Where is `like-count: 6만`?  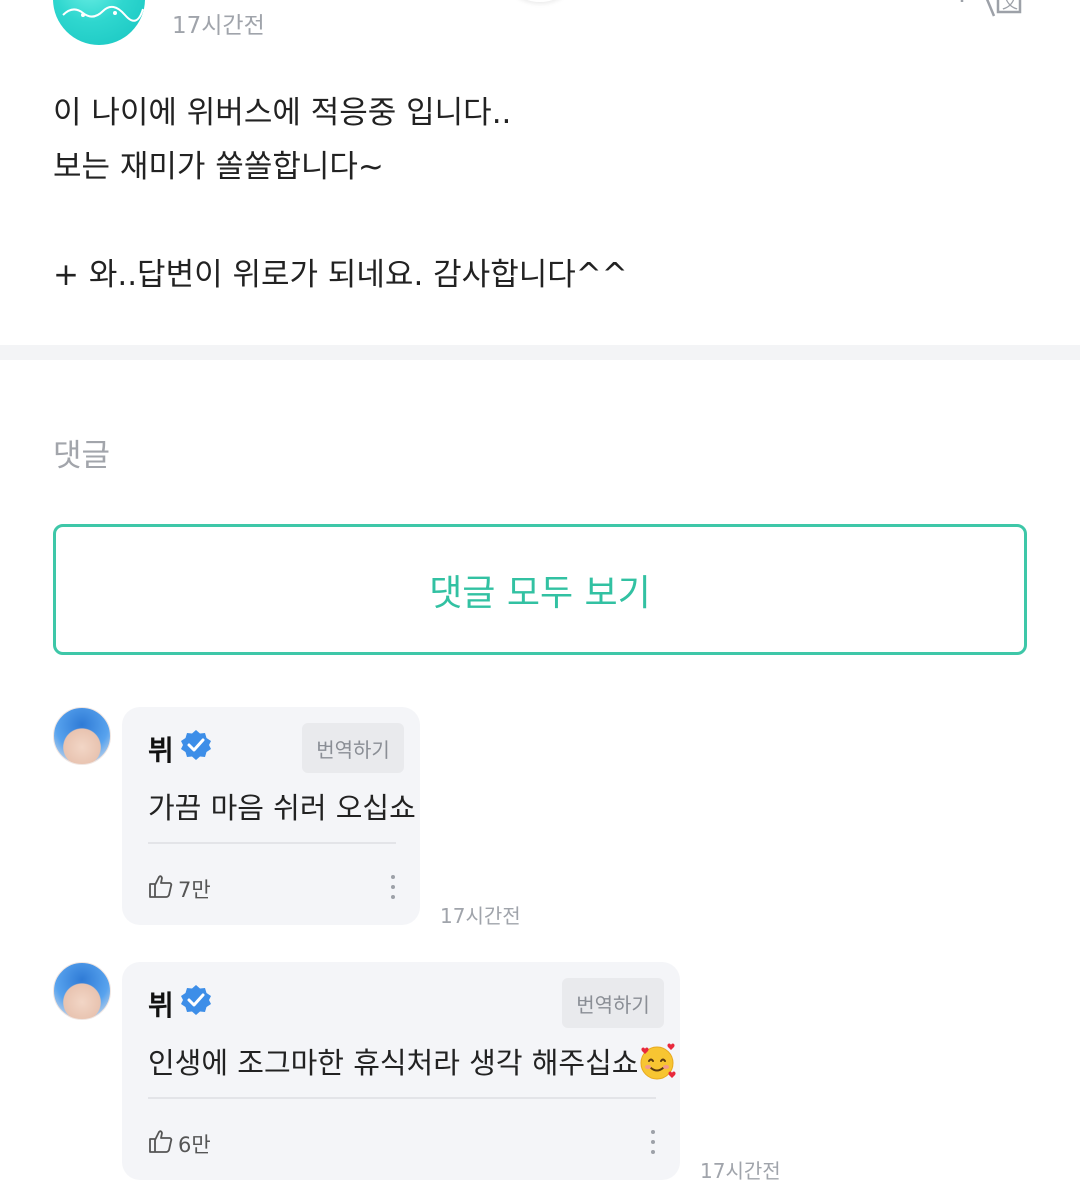 like-count: 6만 is located at coordinates (194, 1145).